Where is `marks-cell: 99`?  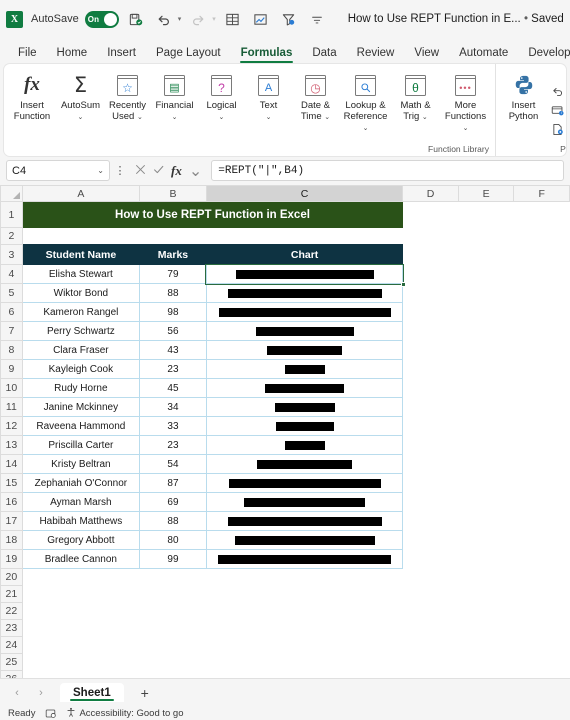 marks-cell: 99 is located at coordinates (173, 559).